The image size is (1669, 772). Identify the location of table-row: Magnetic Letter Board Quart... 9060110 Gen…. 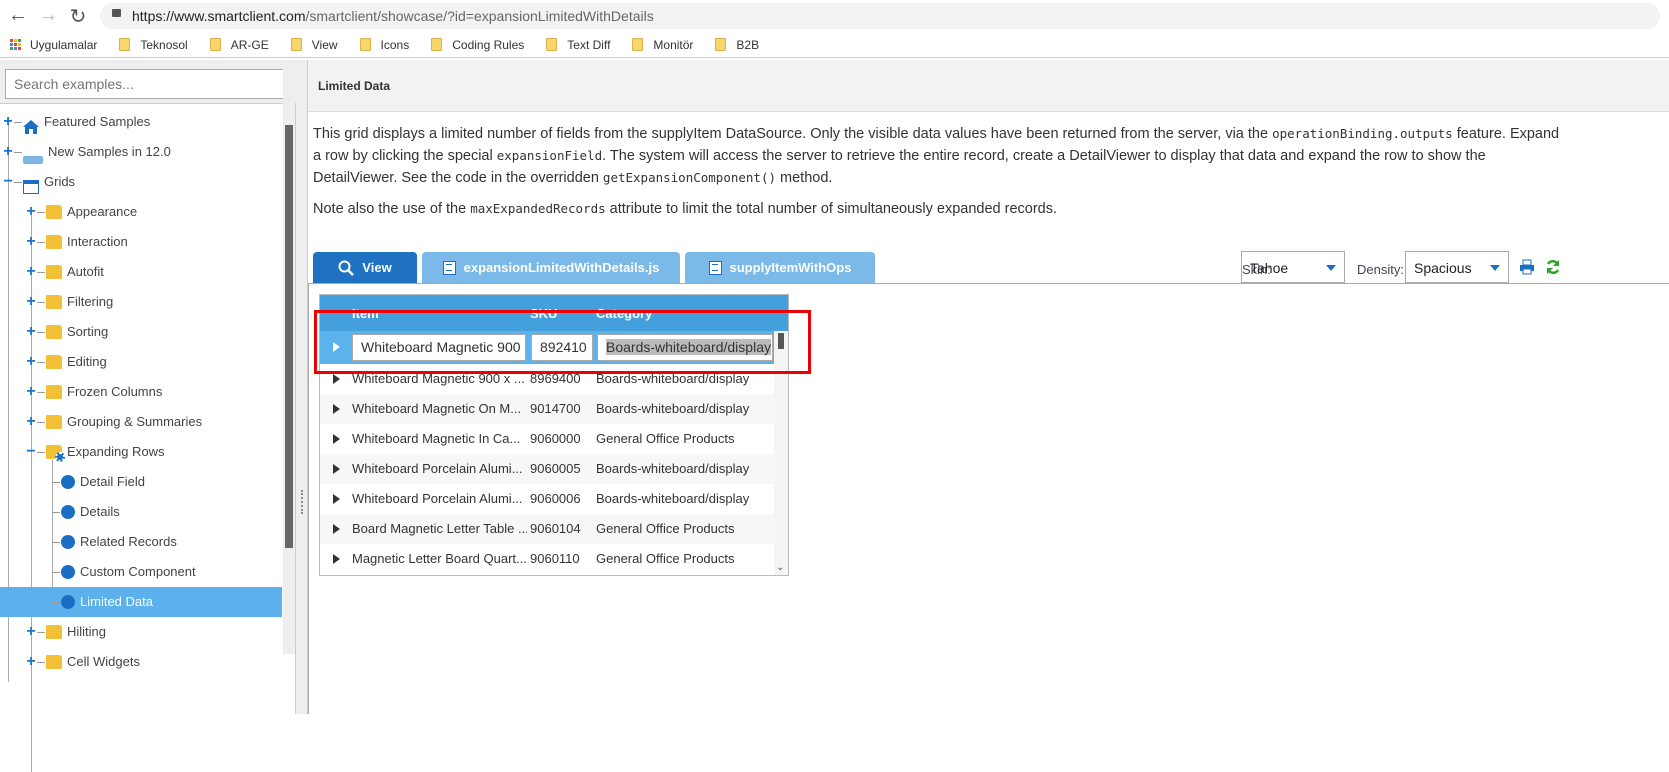
(547, 559).